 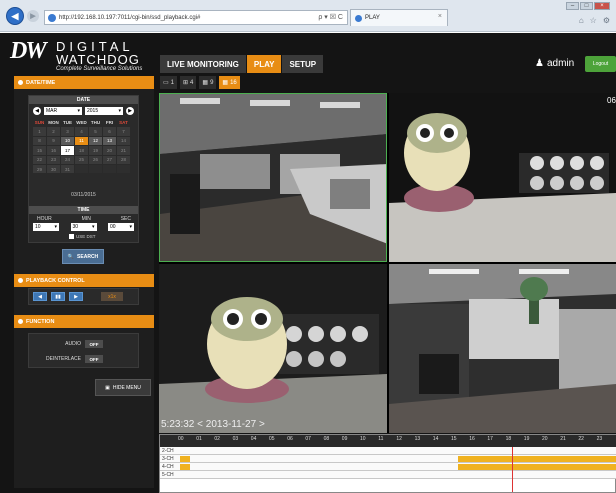 What do you see at coordinates (440, 16) in the screenshot?
I see `tab-close-icon: ×` at bounding box center [440, 16].